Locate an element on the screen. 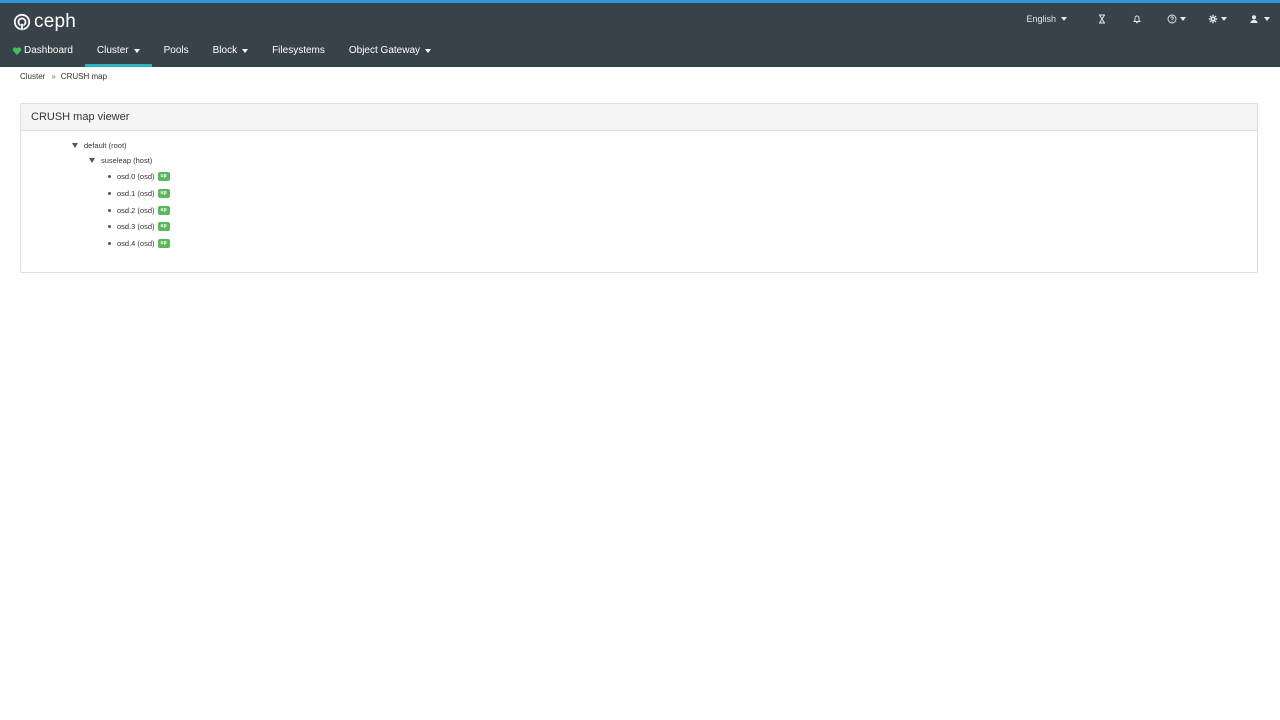 This screenshot has height=720, width=1280. nav-filesystems: Filesystems is located at coordinates (298, 53).